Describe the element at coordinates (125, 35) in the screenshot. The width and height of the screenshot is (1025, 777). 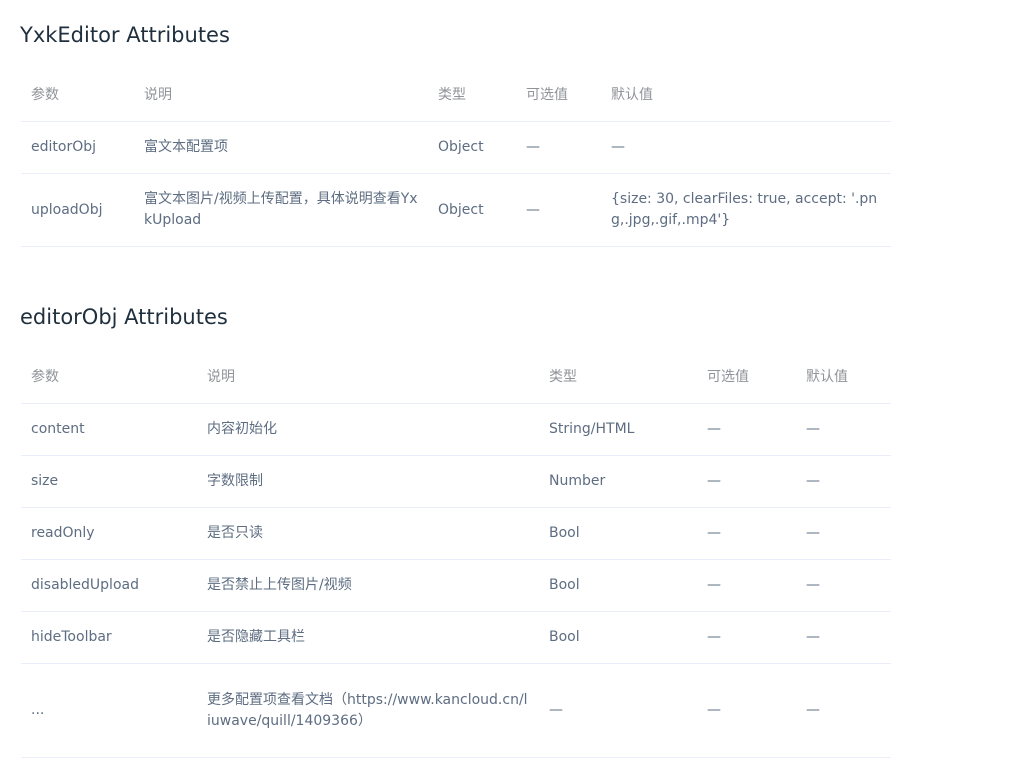
I see `section-title-yxkeditor: YxkEditor Attributes` at that location.